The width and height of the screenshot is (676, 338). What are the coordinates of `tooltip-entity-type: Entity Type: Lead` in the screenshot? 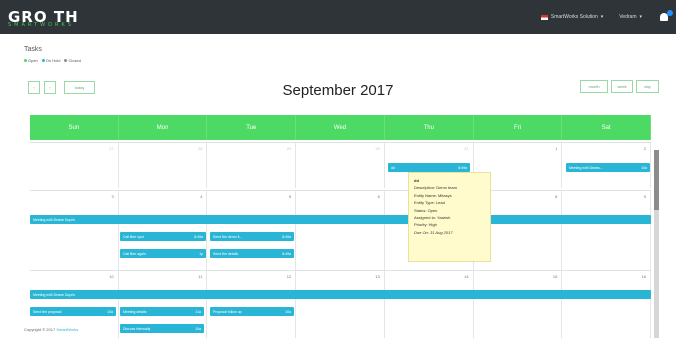 It's located at (429, 203).